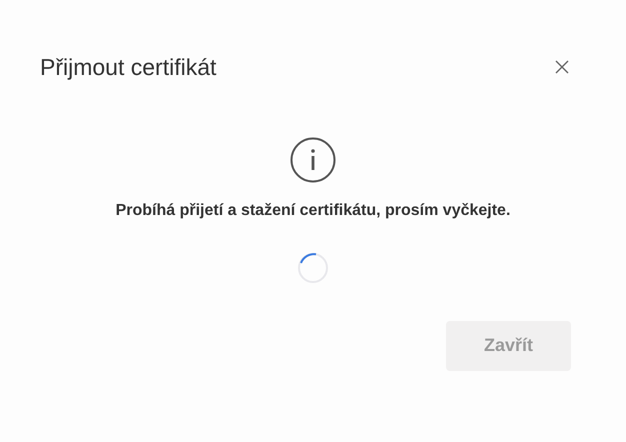 This screenshot has height=442, width=626. What do you see at coordinates (562, 67) in the screenshot?
I see `close-icon` at bounding box center [562, 67].